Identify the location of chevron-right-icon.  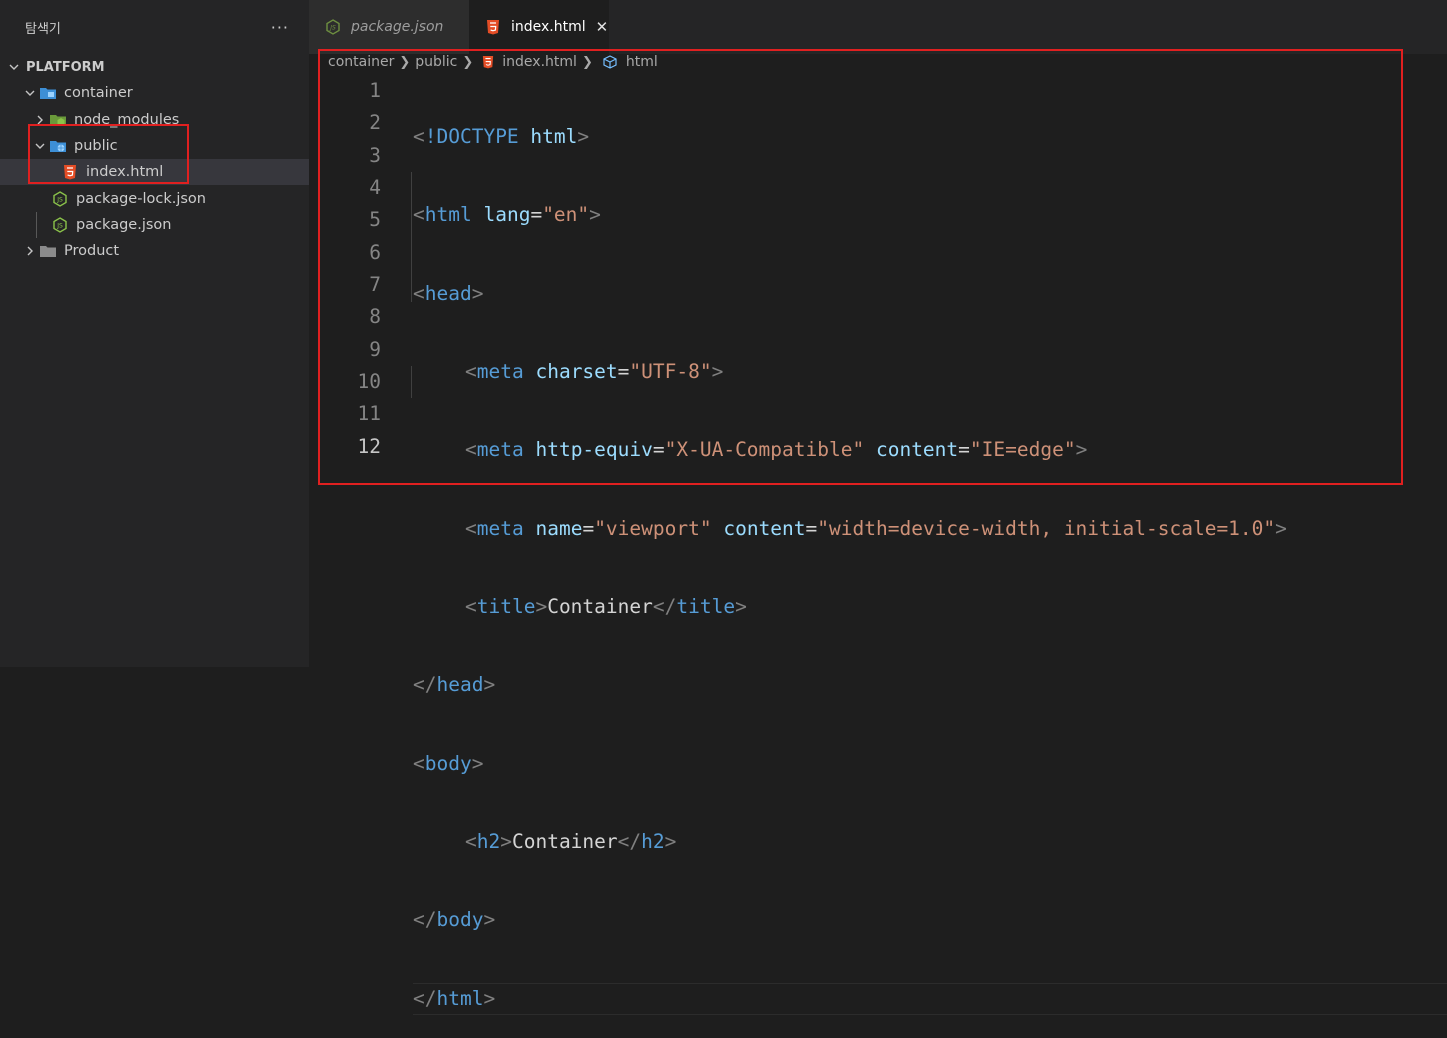
(30, 251).